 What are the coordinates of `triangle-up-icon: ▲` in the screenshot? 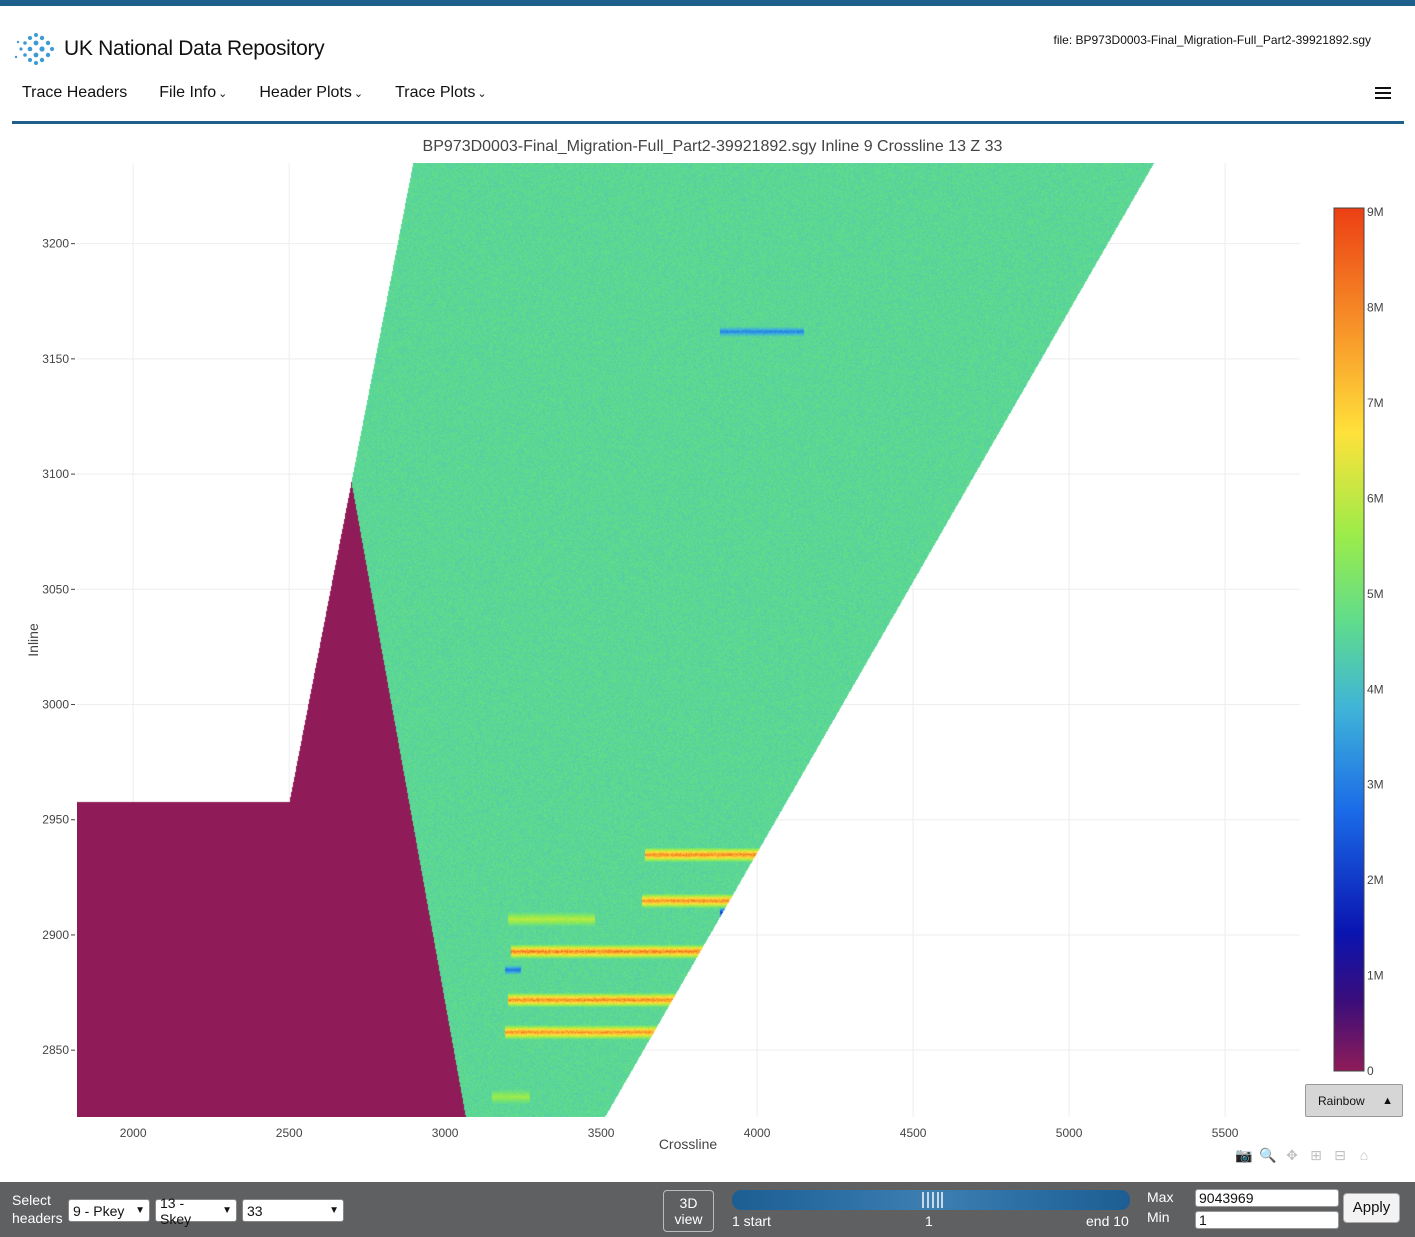 It's located at (1387, 1100).